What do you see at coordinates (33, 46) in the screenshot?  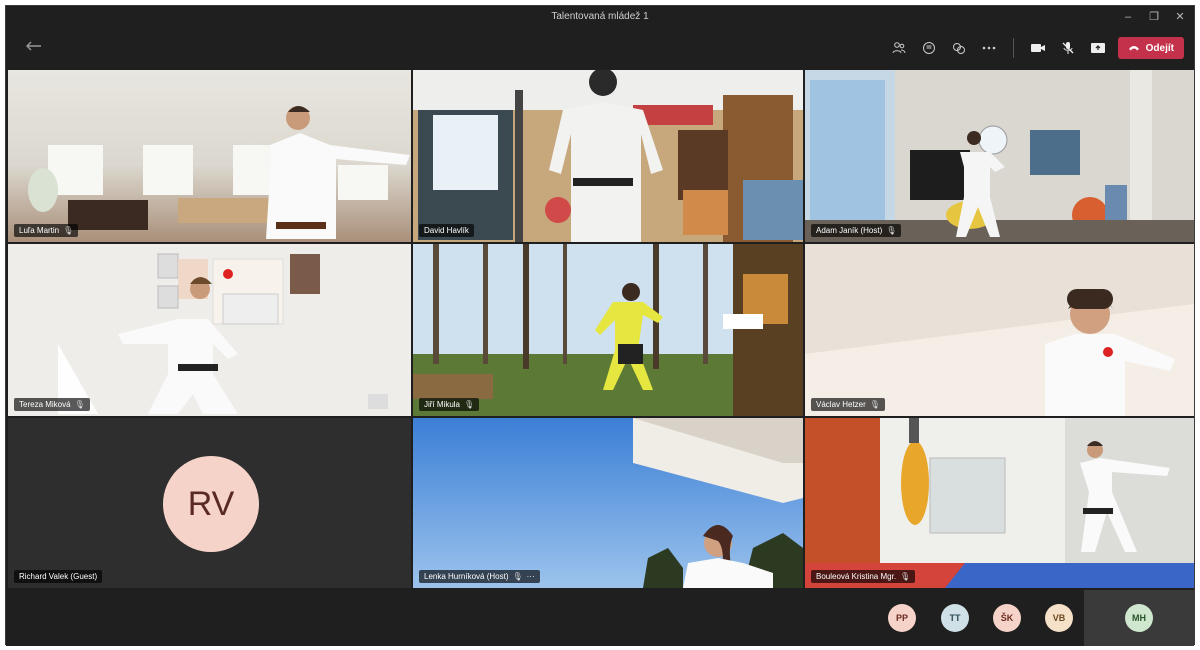 I see `arrow-left-icon` at bounding box center [33, 46].